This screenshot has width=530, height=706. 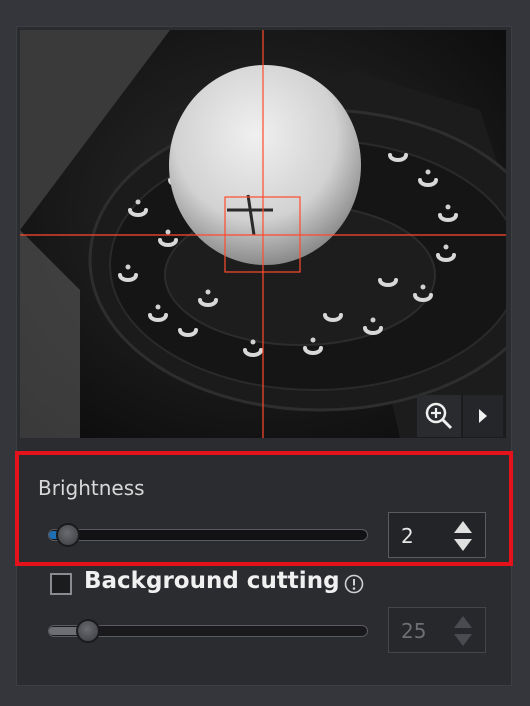 I want to click on background-cutting-spinbox: 25, so click(x=437, y=630).